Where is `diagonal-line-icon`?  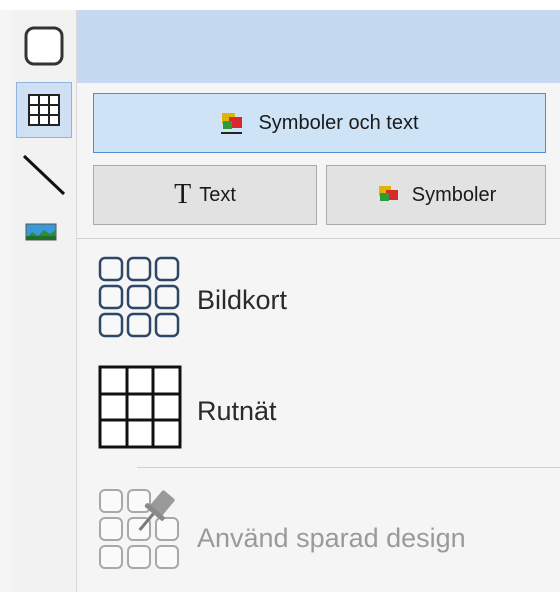
diagonal-line-icon is located at coordinates (44, 175).